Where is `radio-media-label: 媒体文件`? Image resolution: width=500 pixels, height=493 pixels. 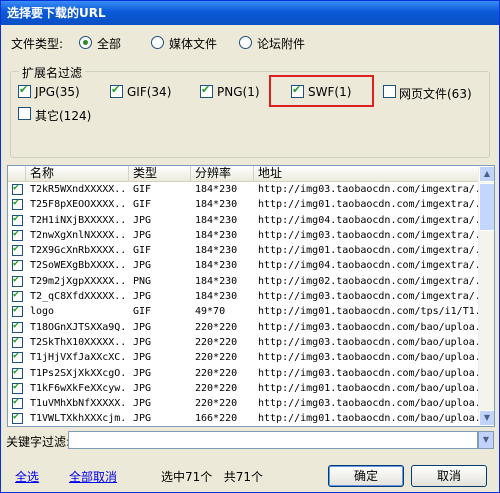 radio-media-label: 媒体文件 is located at coordinates (193, 43).